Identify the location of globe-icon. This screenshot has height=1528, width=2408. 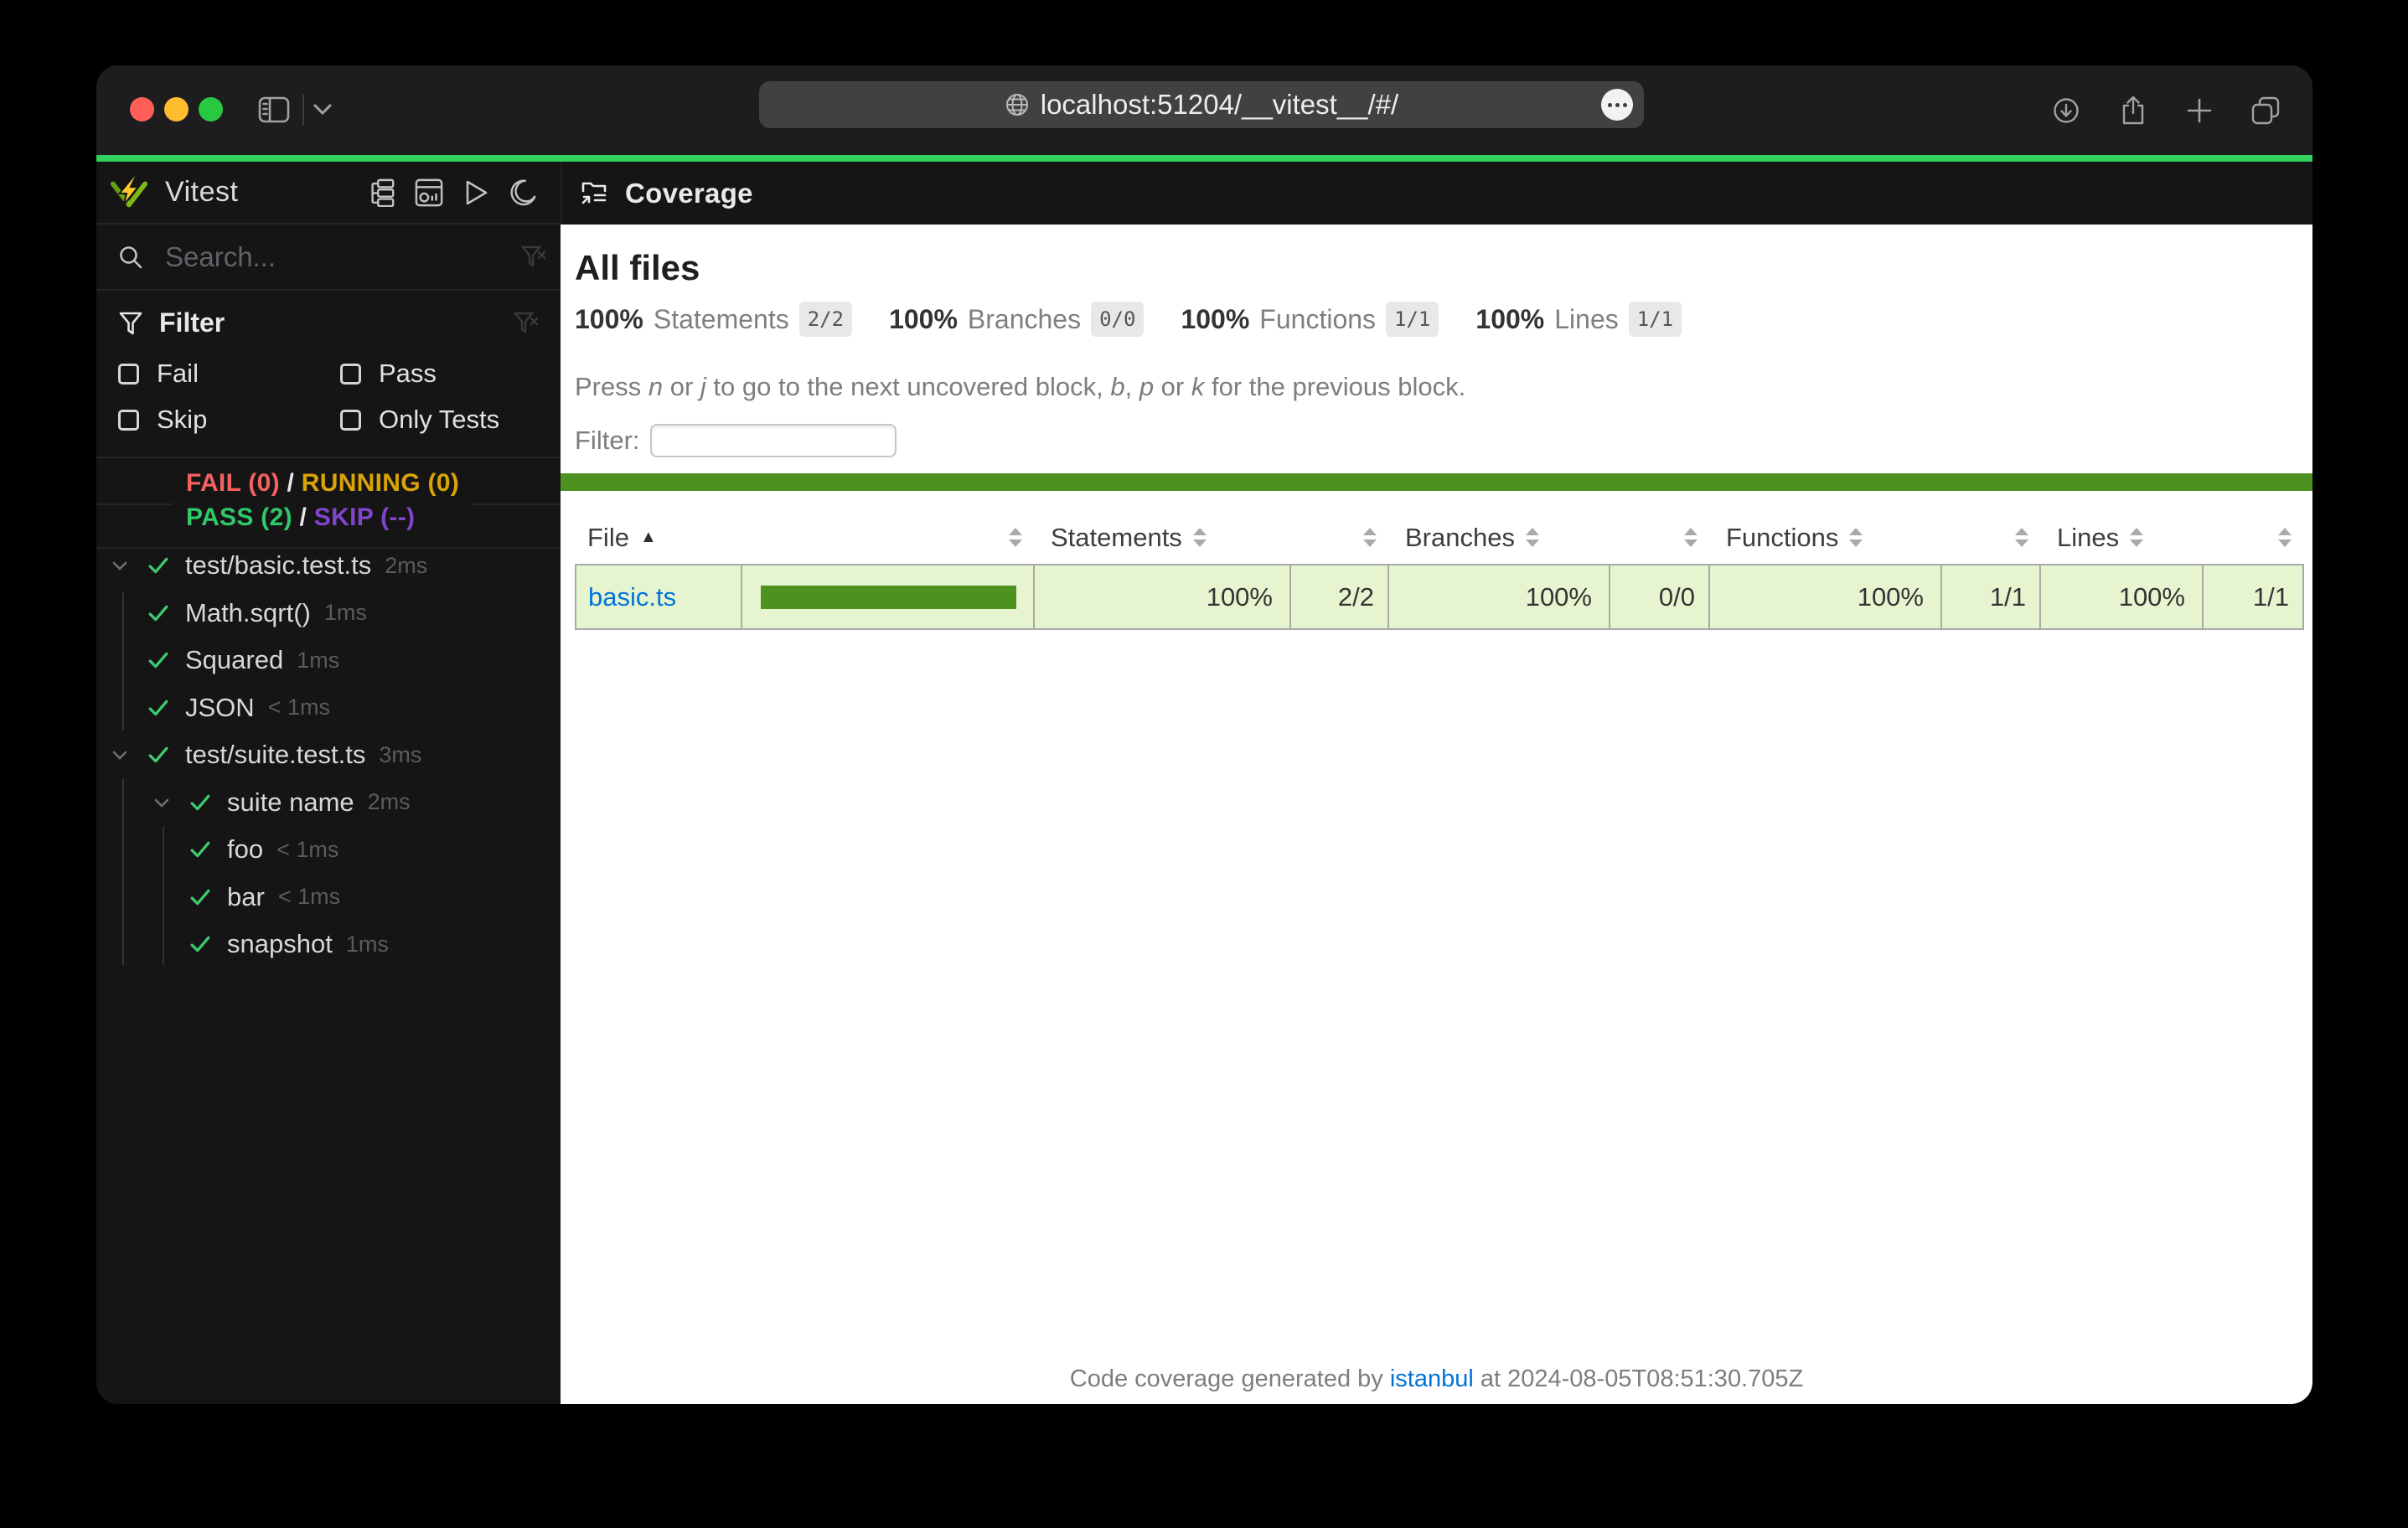
(1017, 104).